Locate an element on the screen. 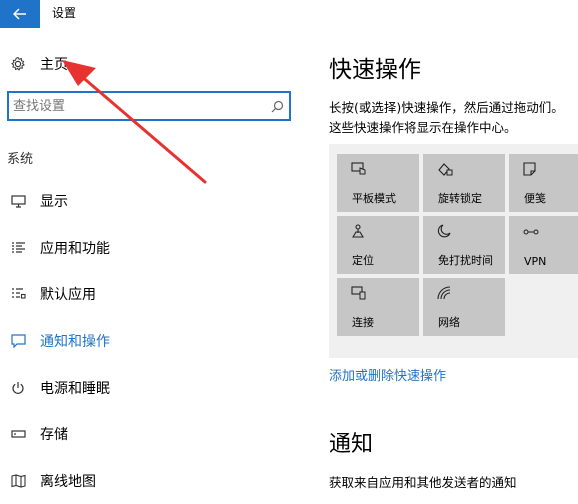 The image size is (578, 504). sidebar-item-label: 默认应用 is located at coordinates (68, 295).